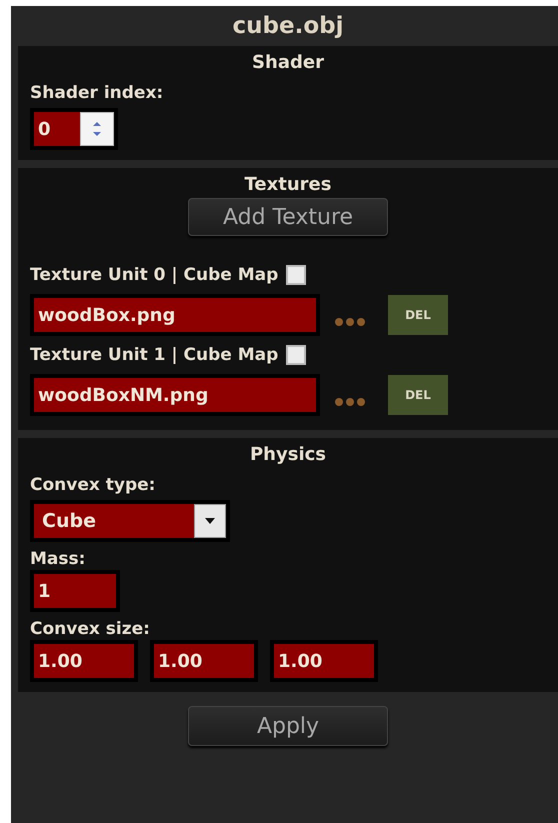 The height and width of the screenshot is (823, 558). I want to click on spin-field: 0, so click(74, 129).